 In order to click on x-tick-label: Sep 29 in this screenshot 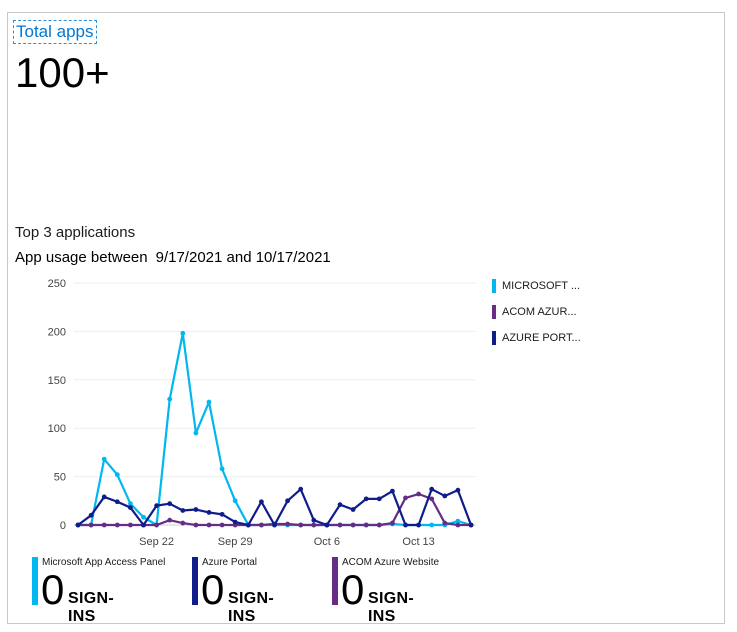, I will do `click(235, 542)`.